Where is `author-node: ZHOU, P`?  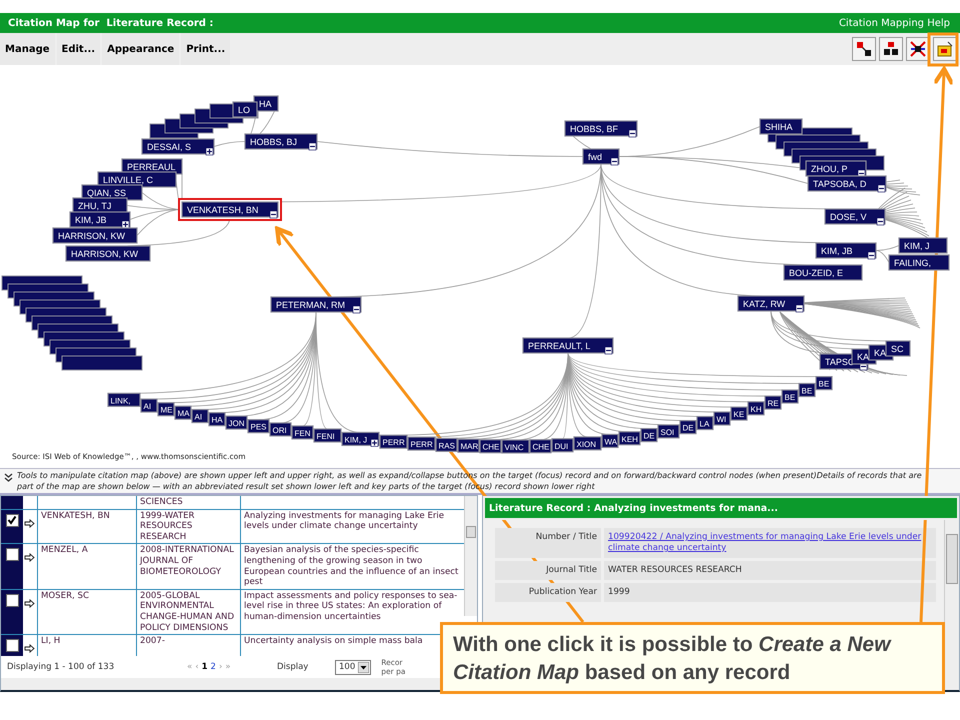 author-node: ZHOU, P is located at coordinates (836, 168).